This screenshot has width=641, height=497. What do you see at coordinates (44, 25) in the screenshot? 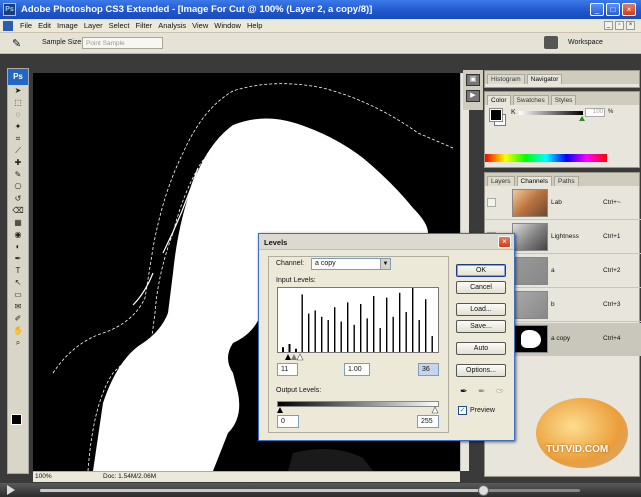
I see `menu-edit: Edit` at bounding box center [44, 25].